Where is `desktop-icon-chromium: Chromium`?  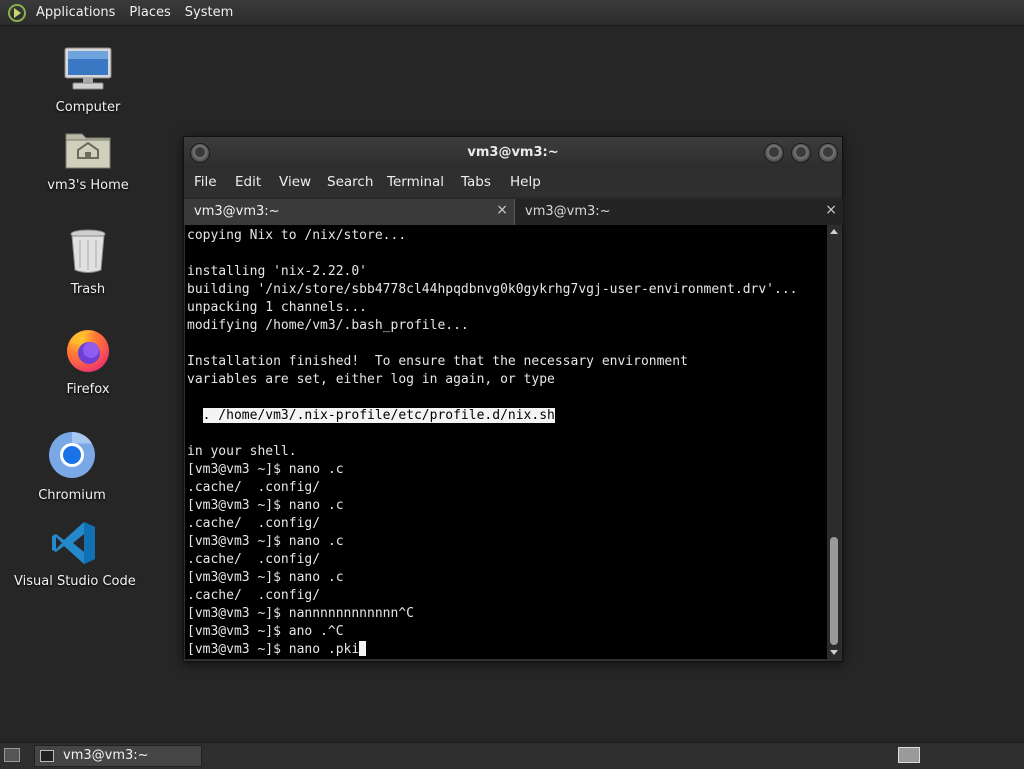 desktop-icon-chromium: Chromium is located at coordinates (72, 466).